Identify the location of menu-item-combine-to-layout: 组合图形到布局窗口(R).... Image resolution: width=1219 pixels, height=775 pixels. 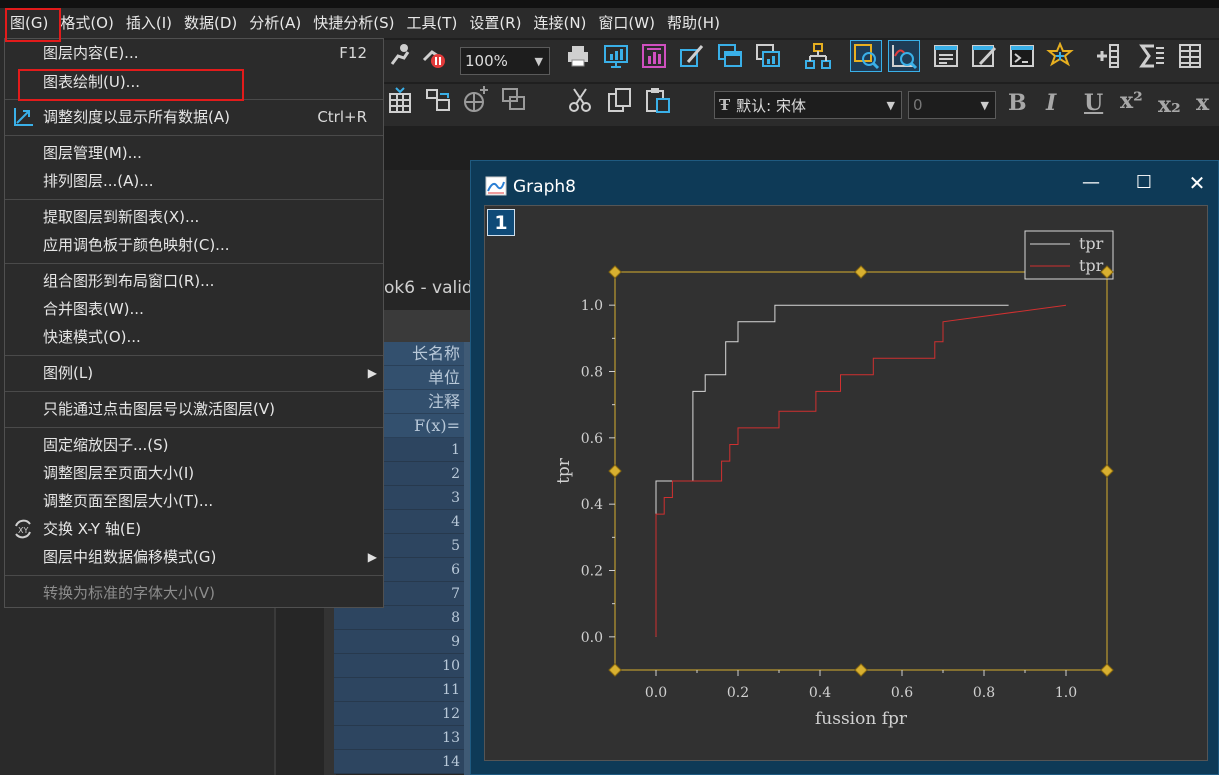
(194, 281).